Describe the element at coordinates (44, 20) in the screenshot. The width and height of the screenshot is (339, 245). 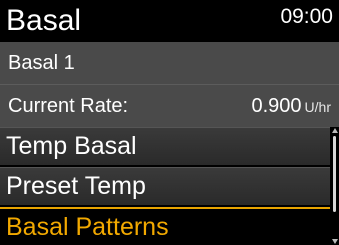
I see `screen-title: Basal` at that location.